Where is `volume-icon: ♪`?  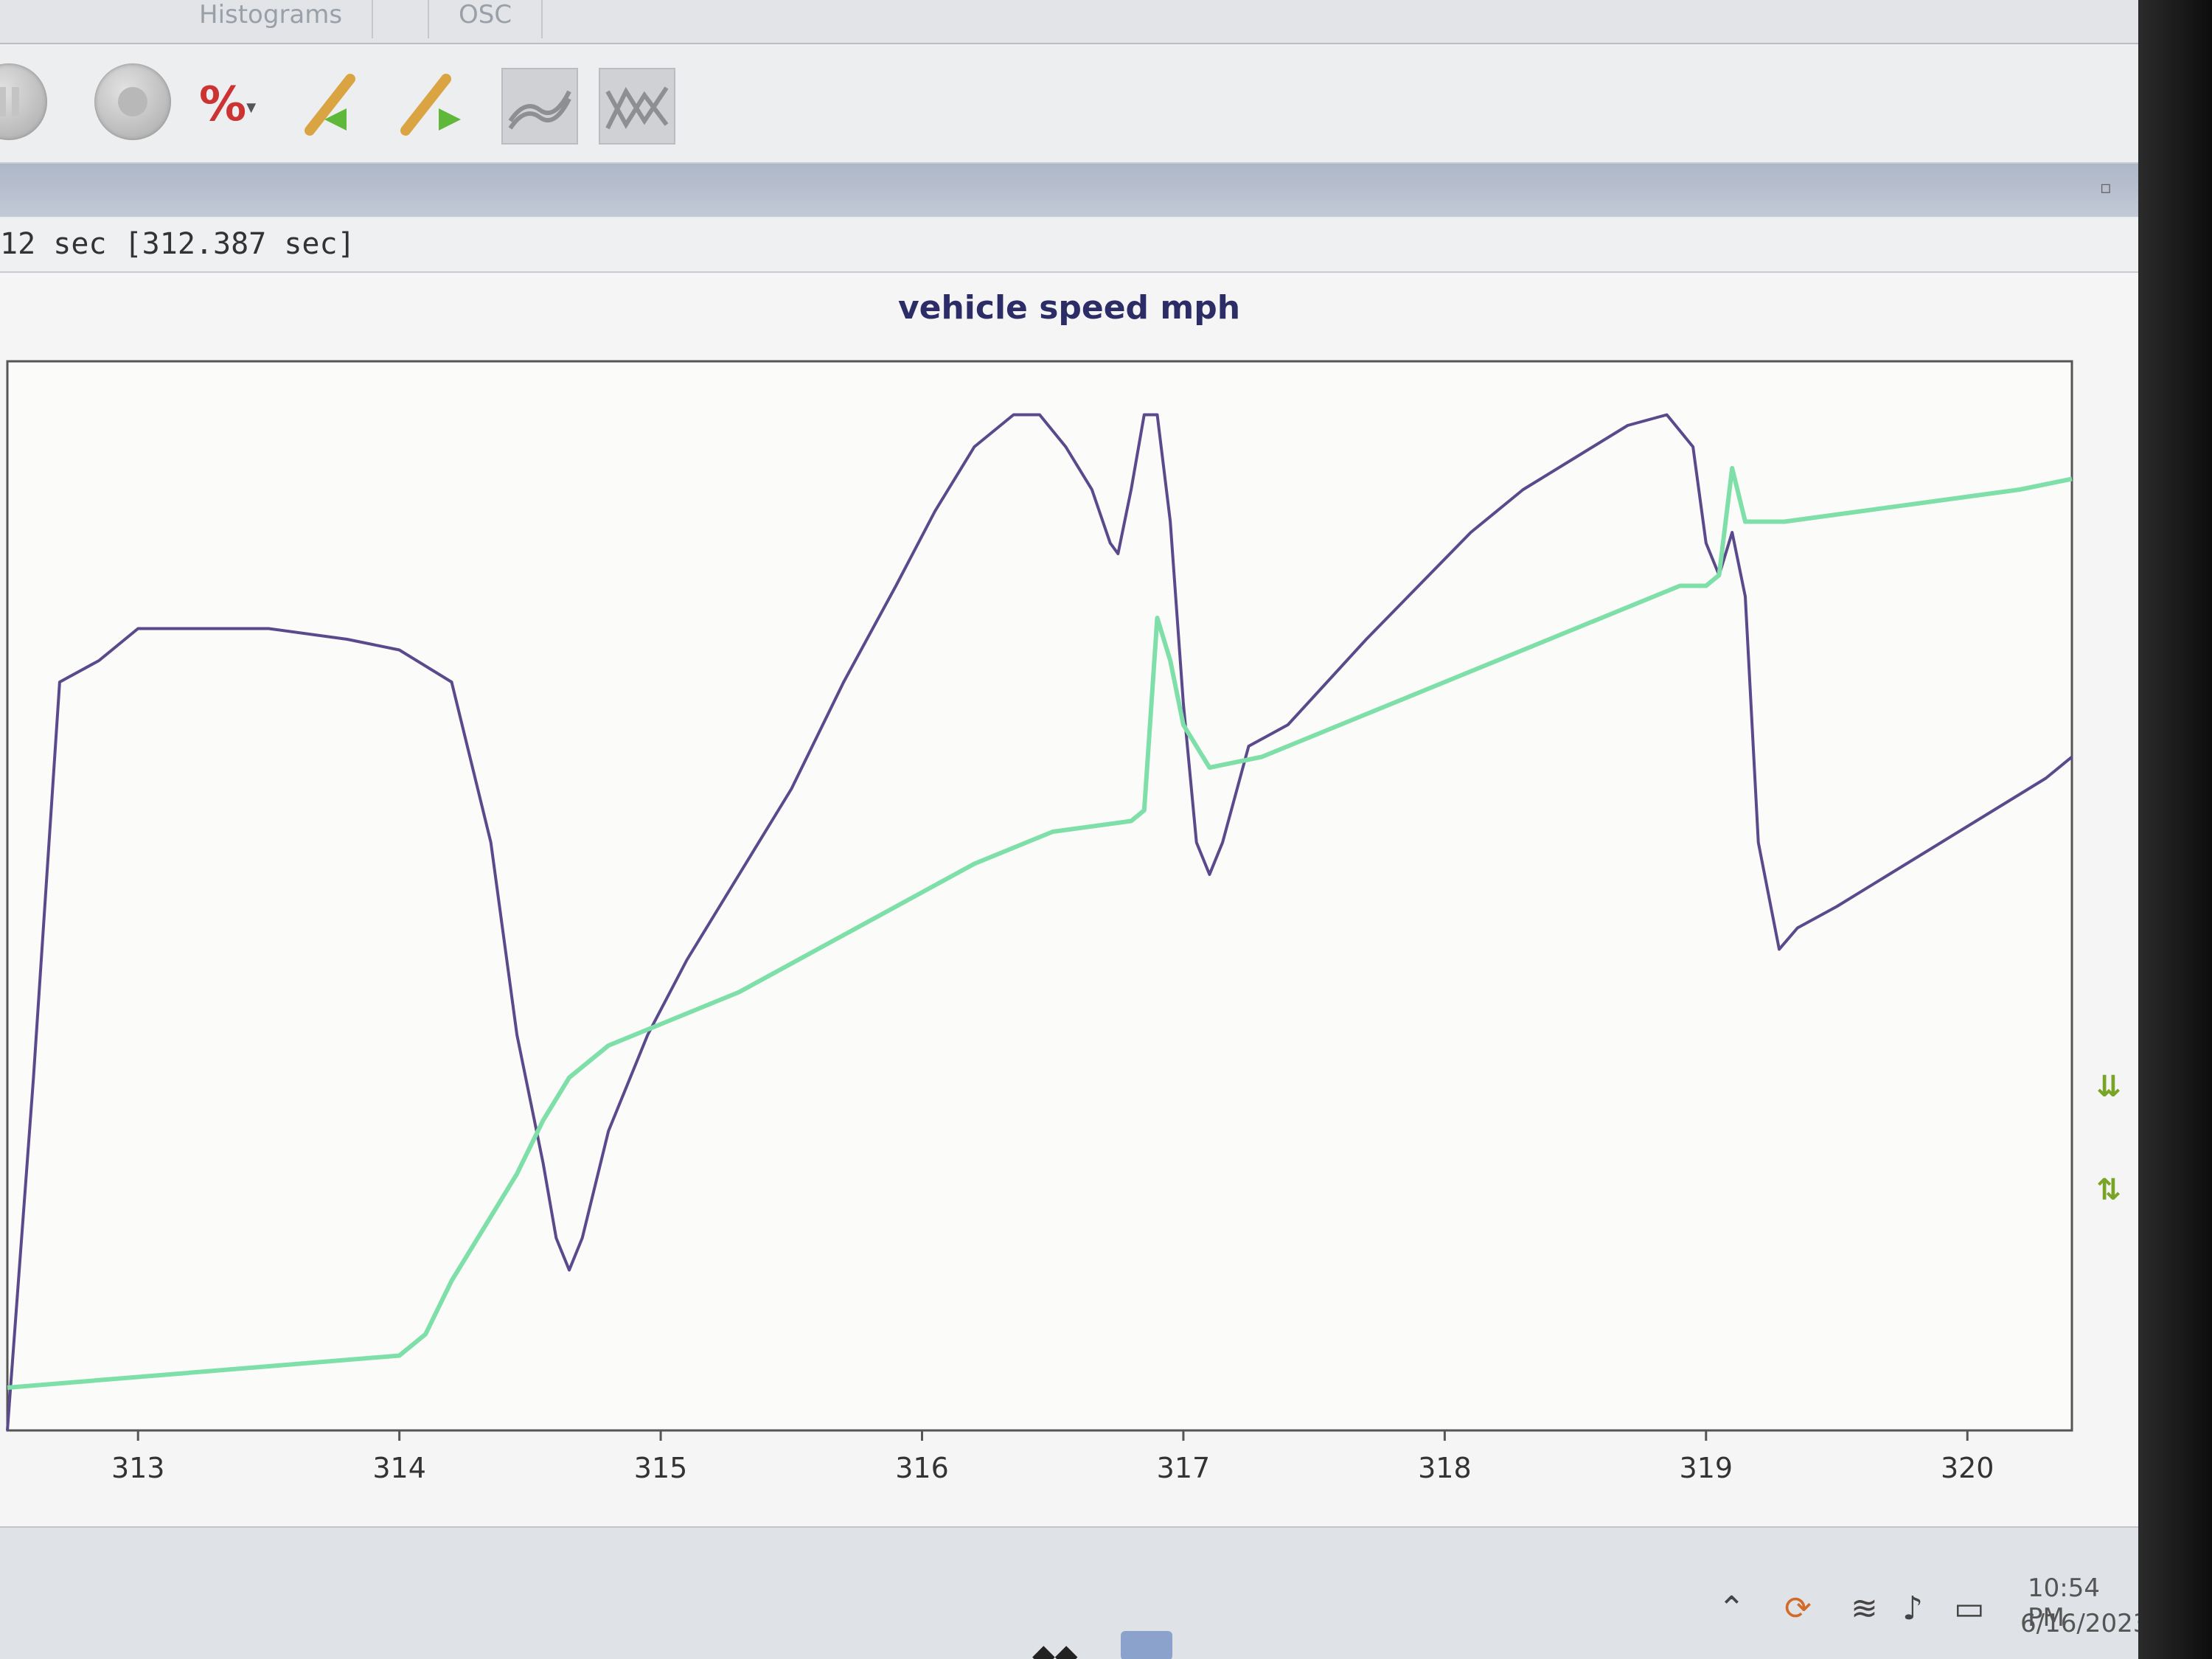 volume-icon: ♪ is located at coordinates (1912, 1608).